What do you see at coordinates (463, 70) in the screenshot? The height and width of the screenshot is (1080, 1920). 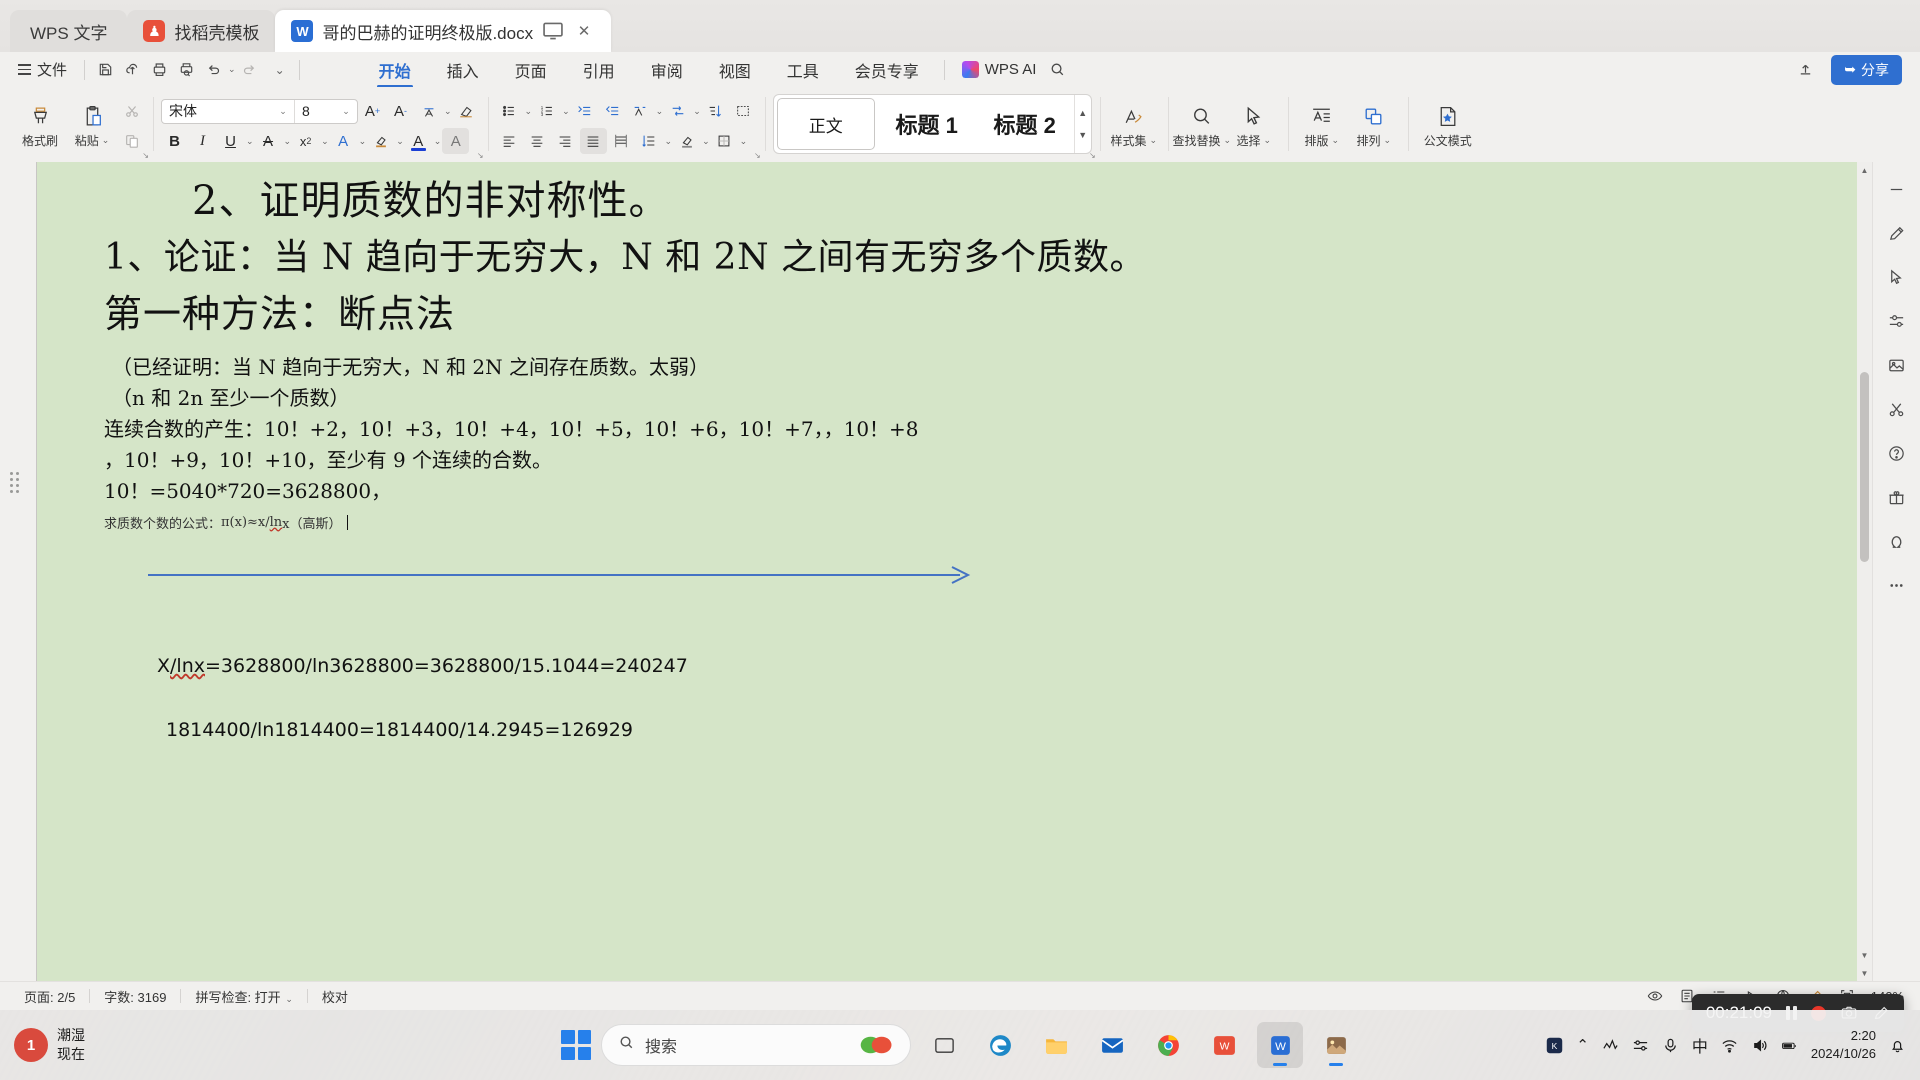 I see `tab-insert: 插入` at bounding box center [463, 70].